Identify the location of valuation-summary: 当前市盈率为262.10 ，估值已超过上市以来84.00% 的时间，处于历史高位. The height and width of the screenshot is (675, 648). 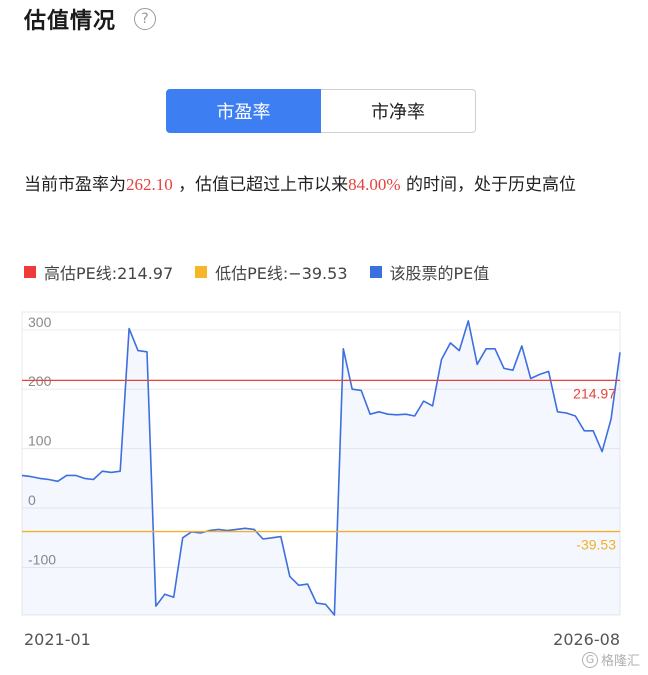
(324, 185).